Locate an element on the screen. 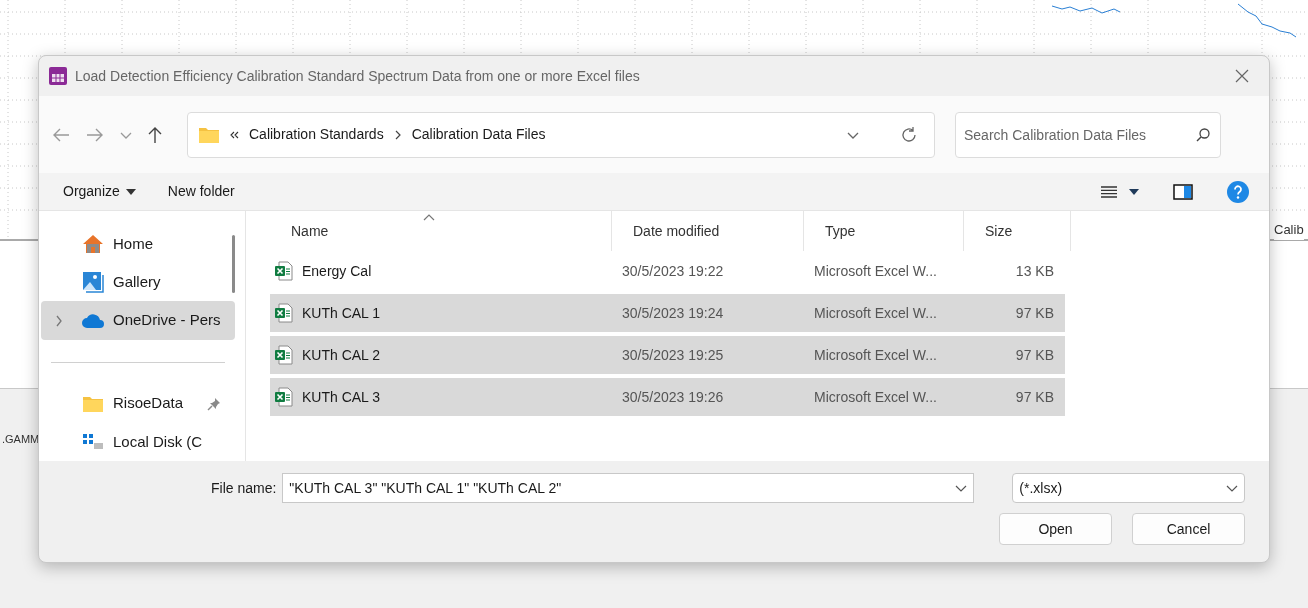  column-header: Date modified is located at coordinates (708, 231).